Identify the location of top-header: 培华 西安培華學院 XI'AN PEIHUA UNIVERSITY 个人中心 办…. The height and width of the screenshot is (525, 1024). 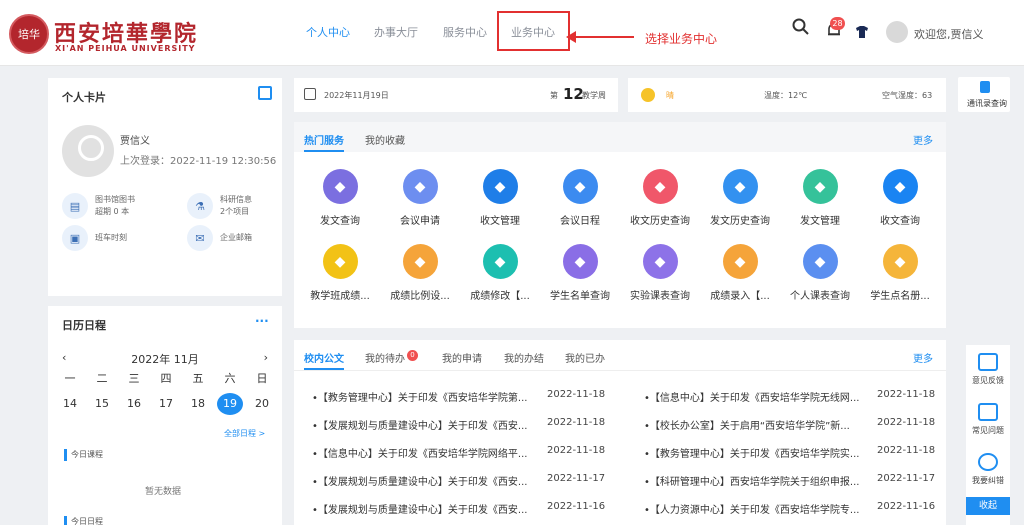
(512, 33).